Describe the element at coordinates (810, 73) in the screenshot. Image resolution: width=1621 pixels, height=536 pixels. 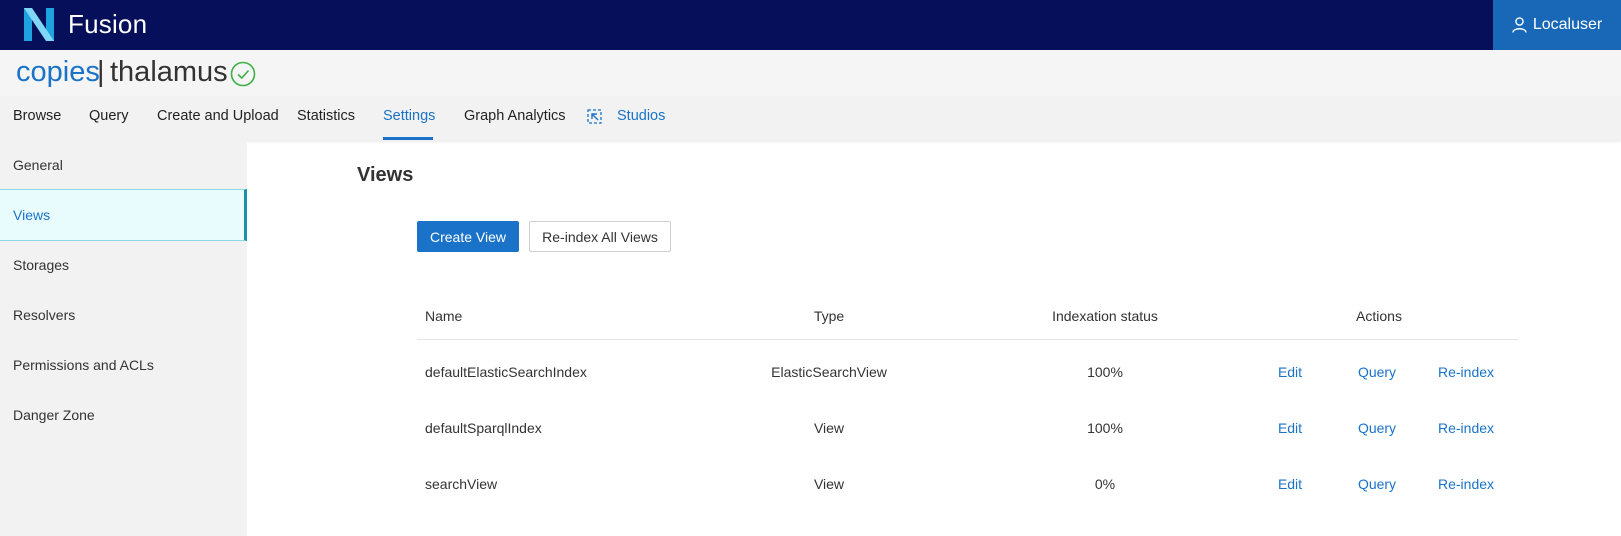
I see `project-header: copies | thalamus` at that location.